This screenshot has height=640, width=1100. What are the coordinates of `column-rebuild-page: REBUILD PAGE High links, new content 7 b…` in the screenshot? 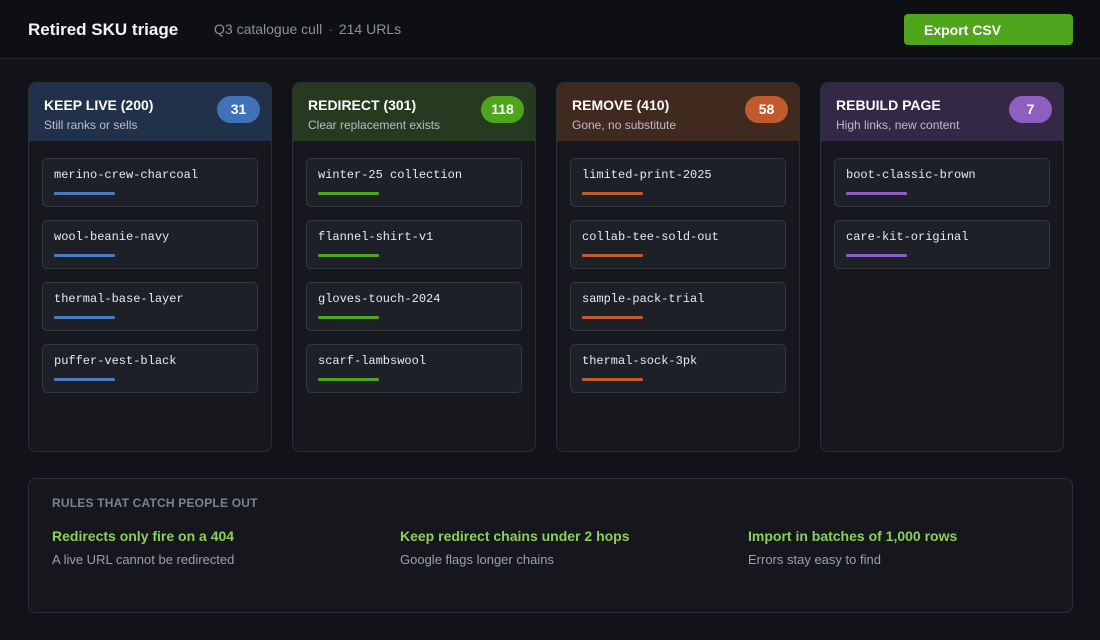 It's located at (942, 267).